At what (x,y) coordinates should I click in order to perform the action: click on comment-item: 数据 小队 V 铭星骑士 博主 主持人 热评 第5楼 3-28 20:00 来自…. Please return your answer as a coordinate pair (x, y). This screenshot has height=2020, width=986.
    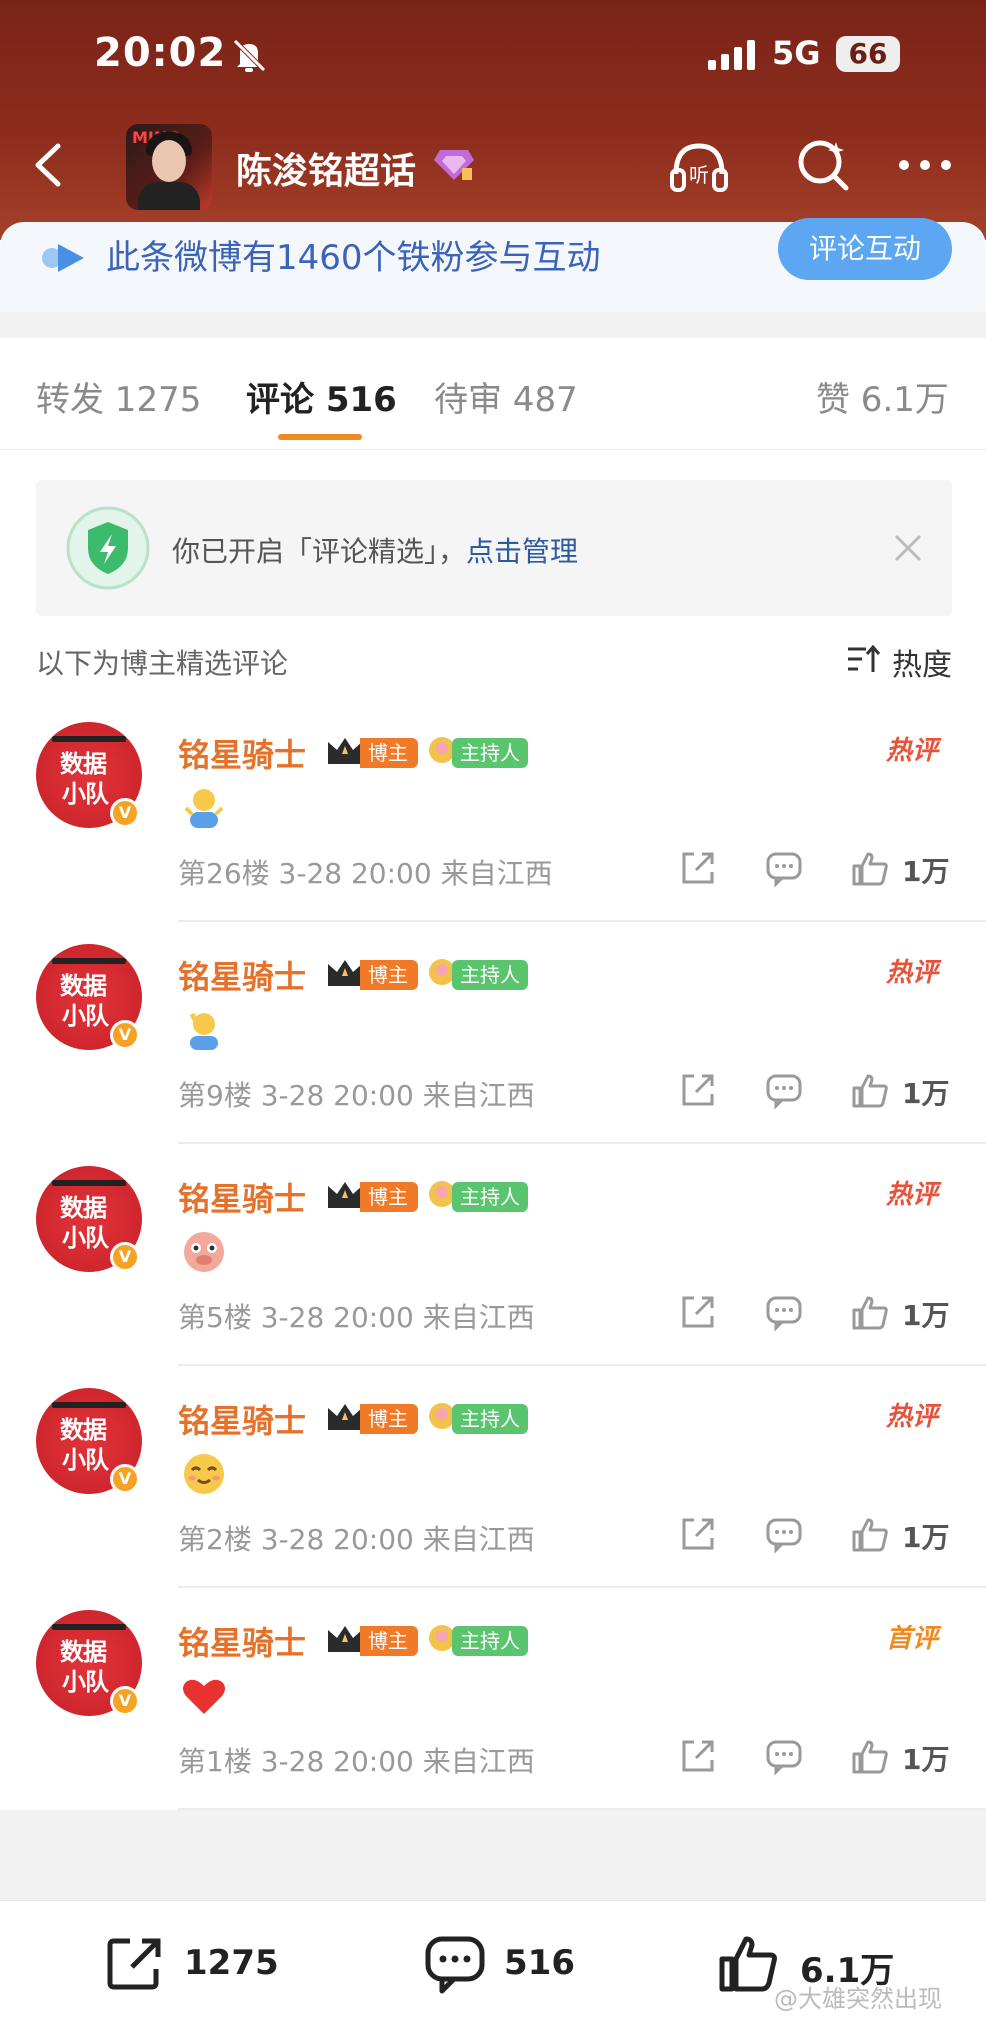
    Looking at the image, I should click on (493, 1255).